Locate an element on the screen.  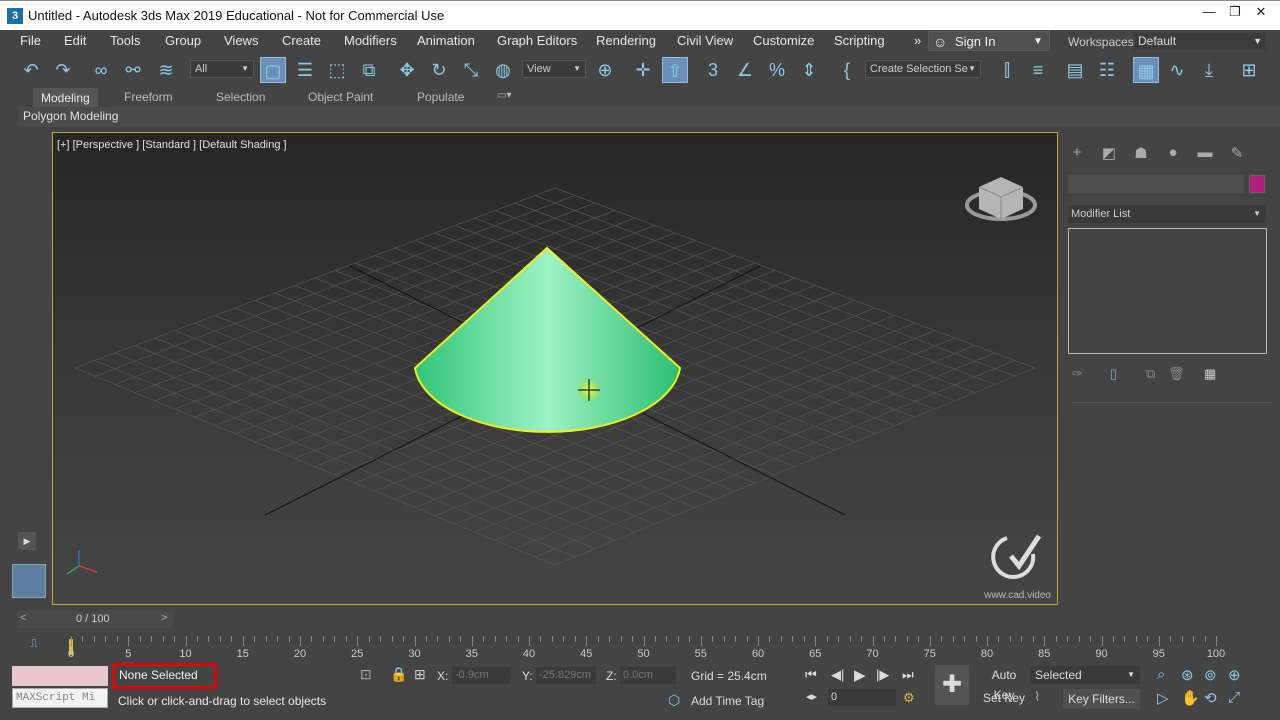
modifier-list-dropdown: Modifier List ▼ is located at coordinates (1167, 214).